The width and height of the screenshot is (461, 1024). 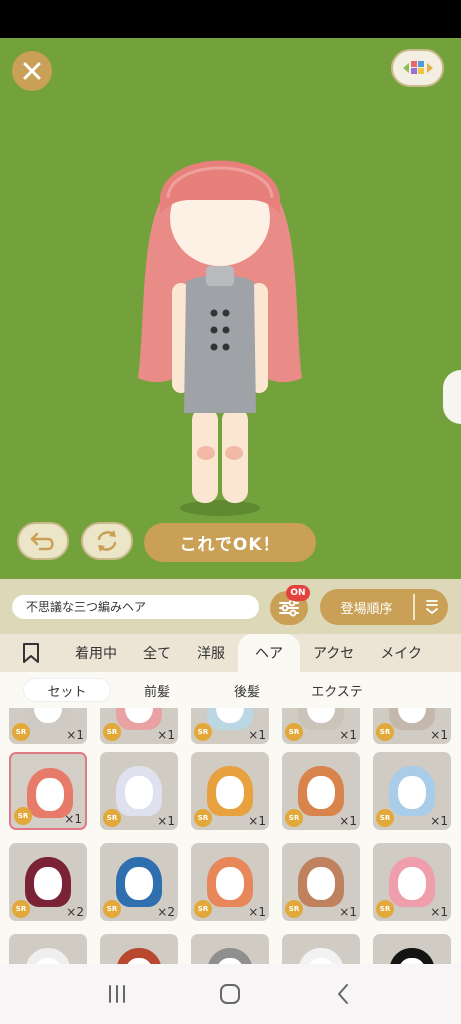 I want to click on subtab-back-hair: 後髪, so click(x=247, y=690).